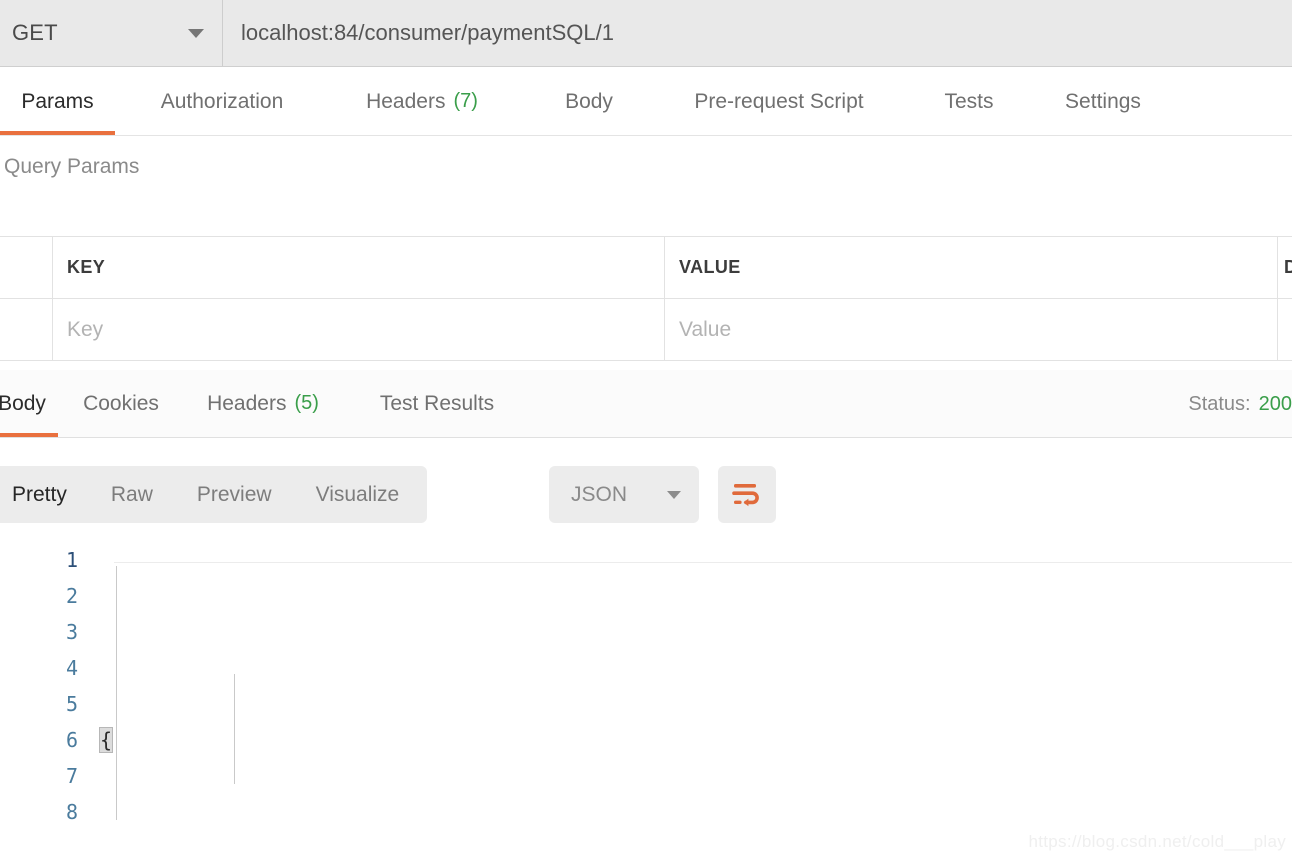 This screenshot has width=1292, height=858. I want to click on view-mode-preview-label: Preview, so click(234, 494).